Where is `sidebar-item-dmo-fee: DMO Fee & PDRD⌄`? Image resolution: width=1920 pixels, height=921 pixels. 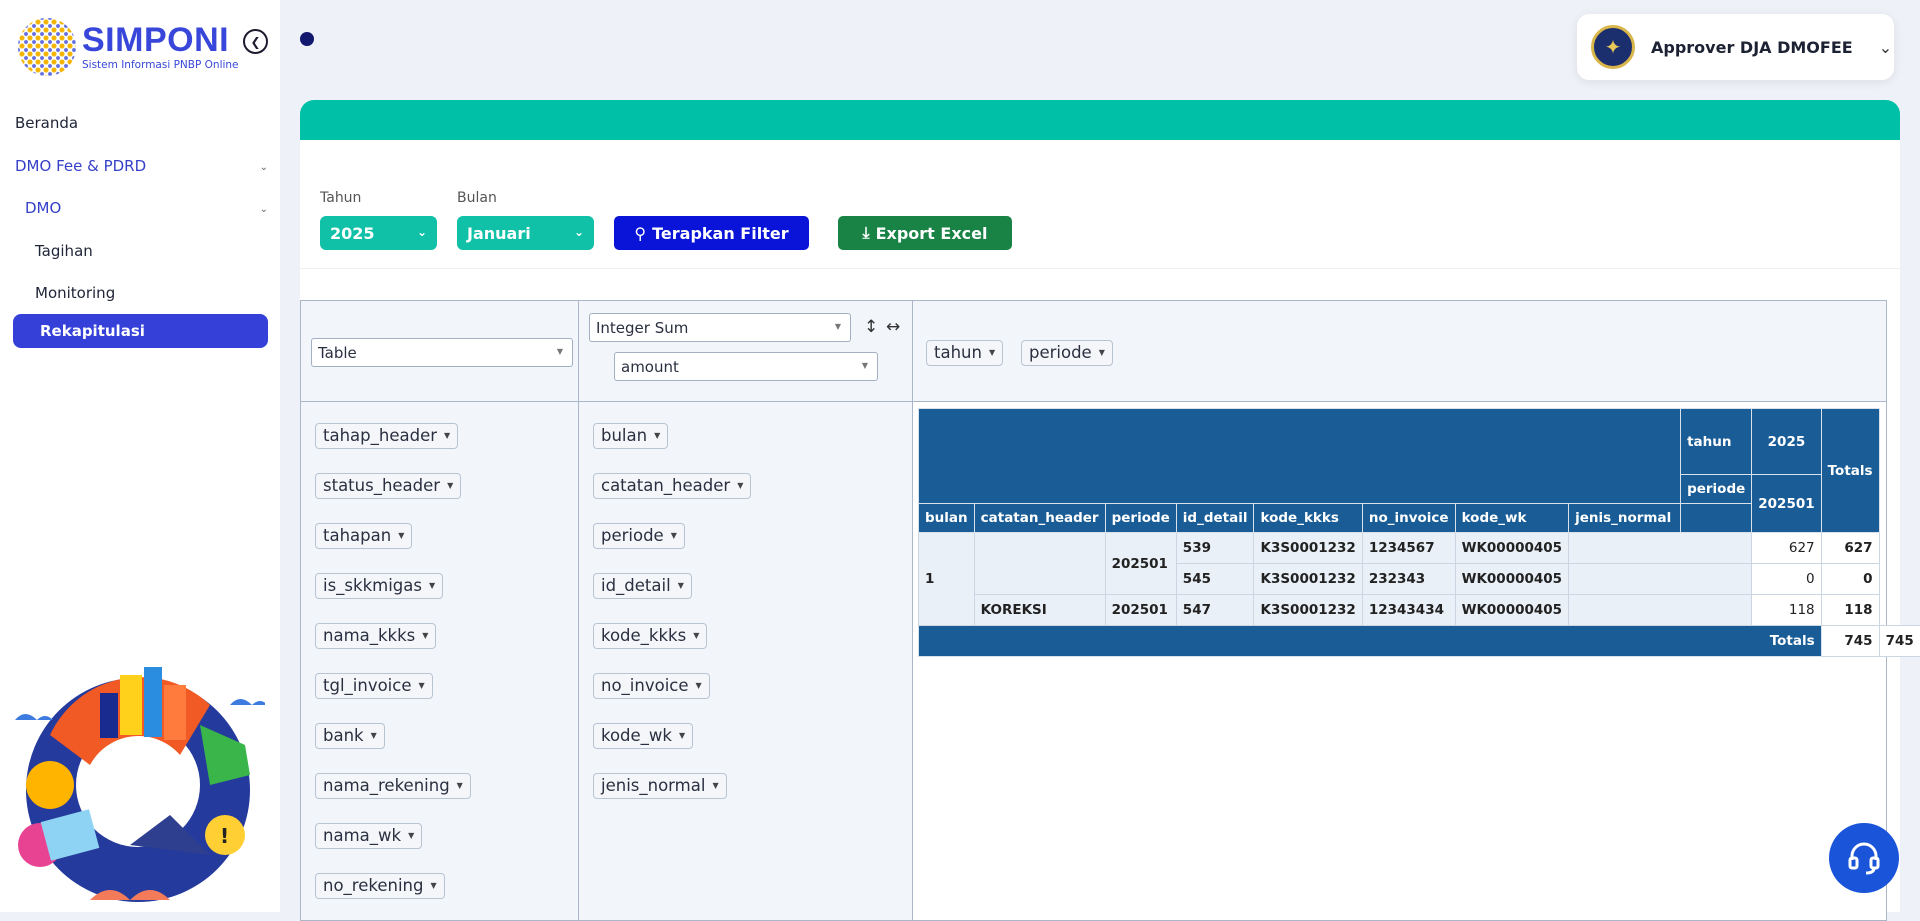 sidebar-item-dmo-fee: DMO Fee & PDRD⌄ is located at coordinates (147, 166).